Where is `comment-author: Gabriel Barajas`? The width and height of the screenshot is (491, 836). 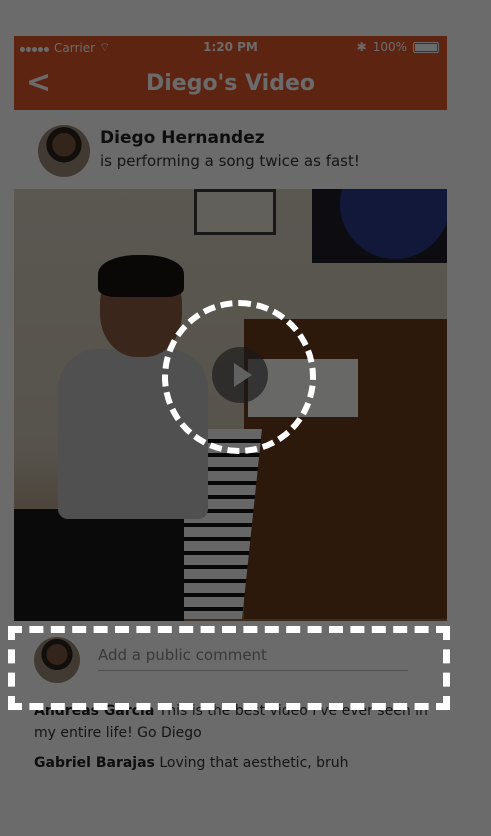
comment-author: Gabriel Barajas is located at coordinates (94, 763).